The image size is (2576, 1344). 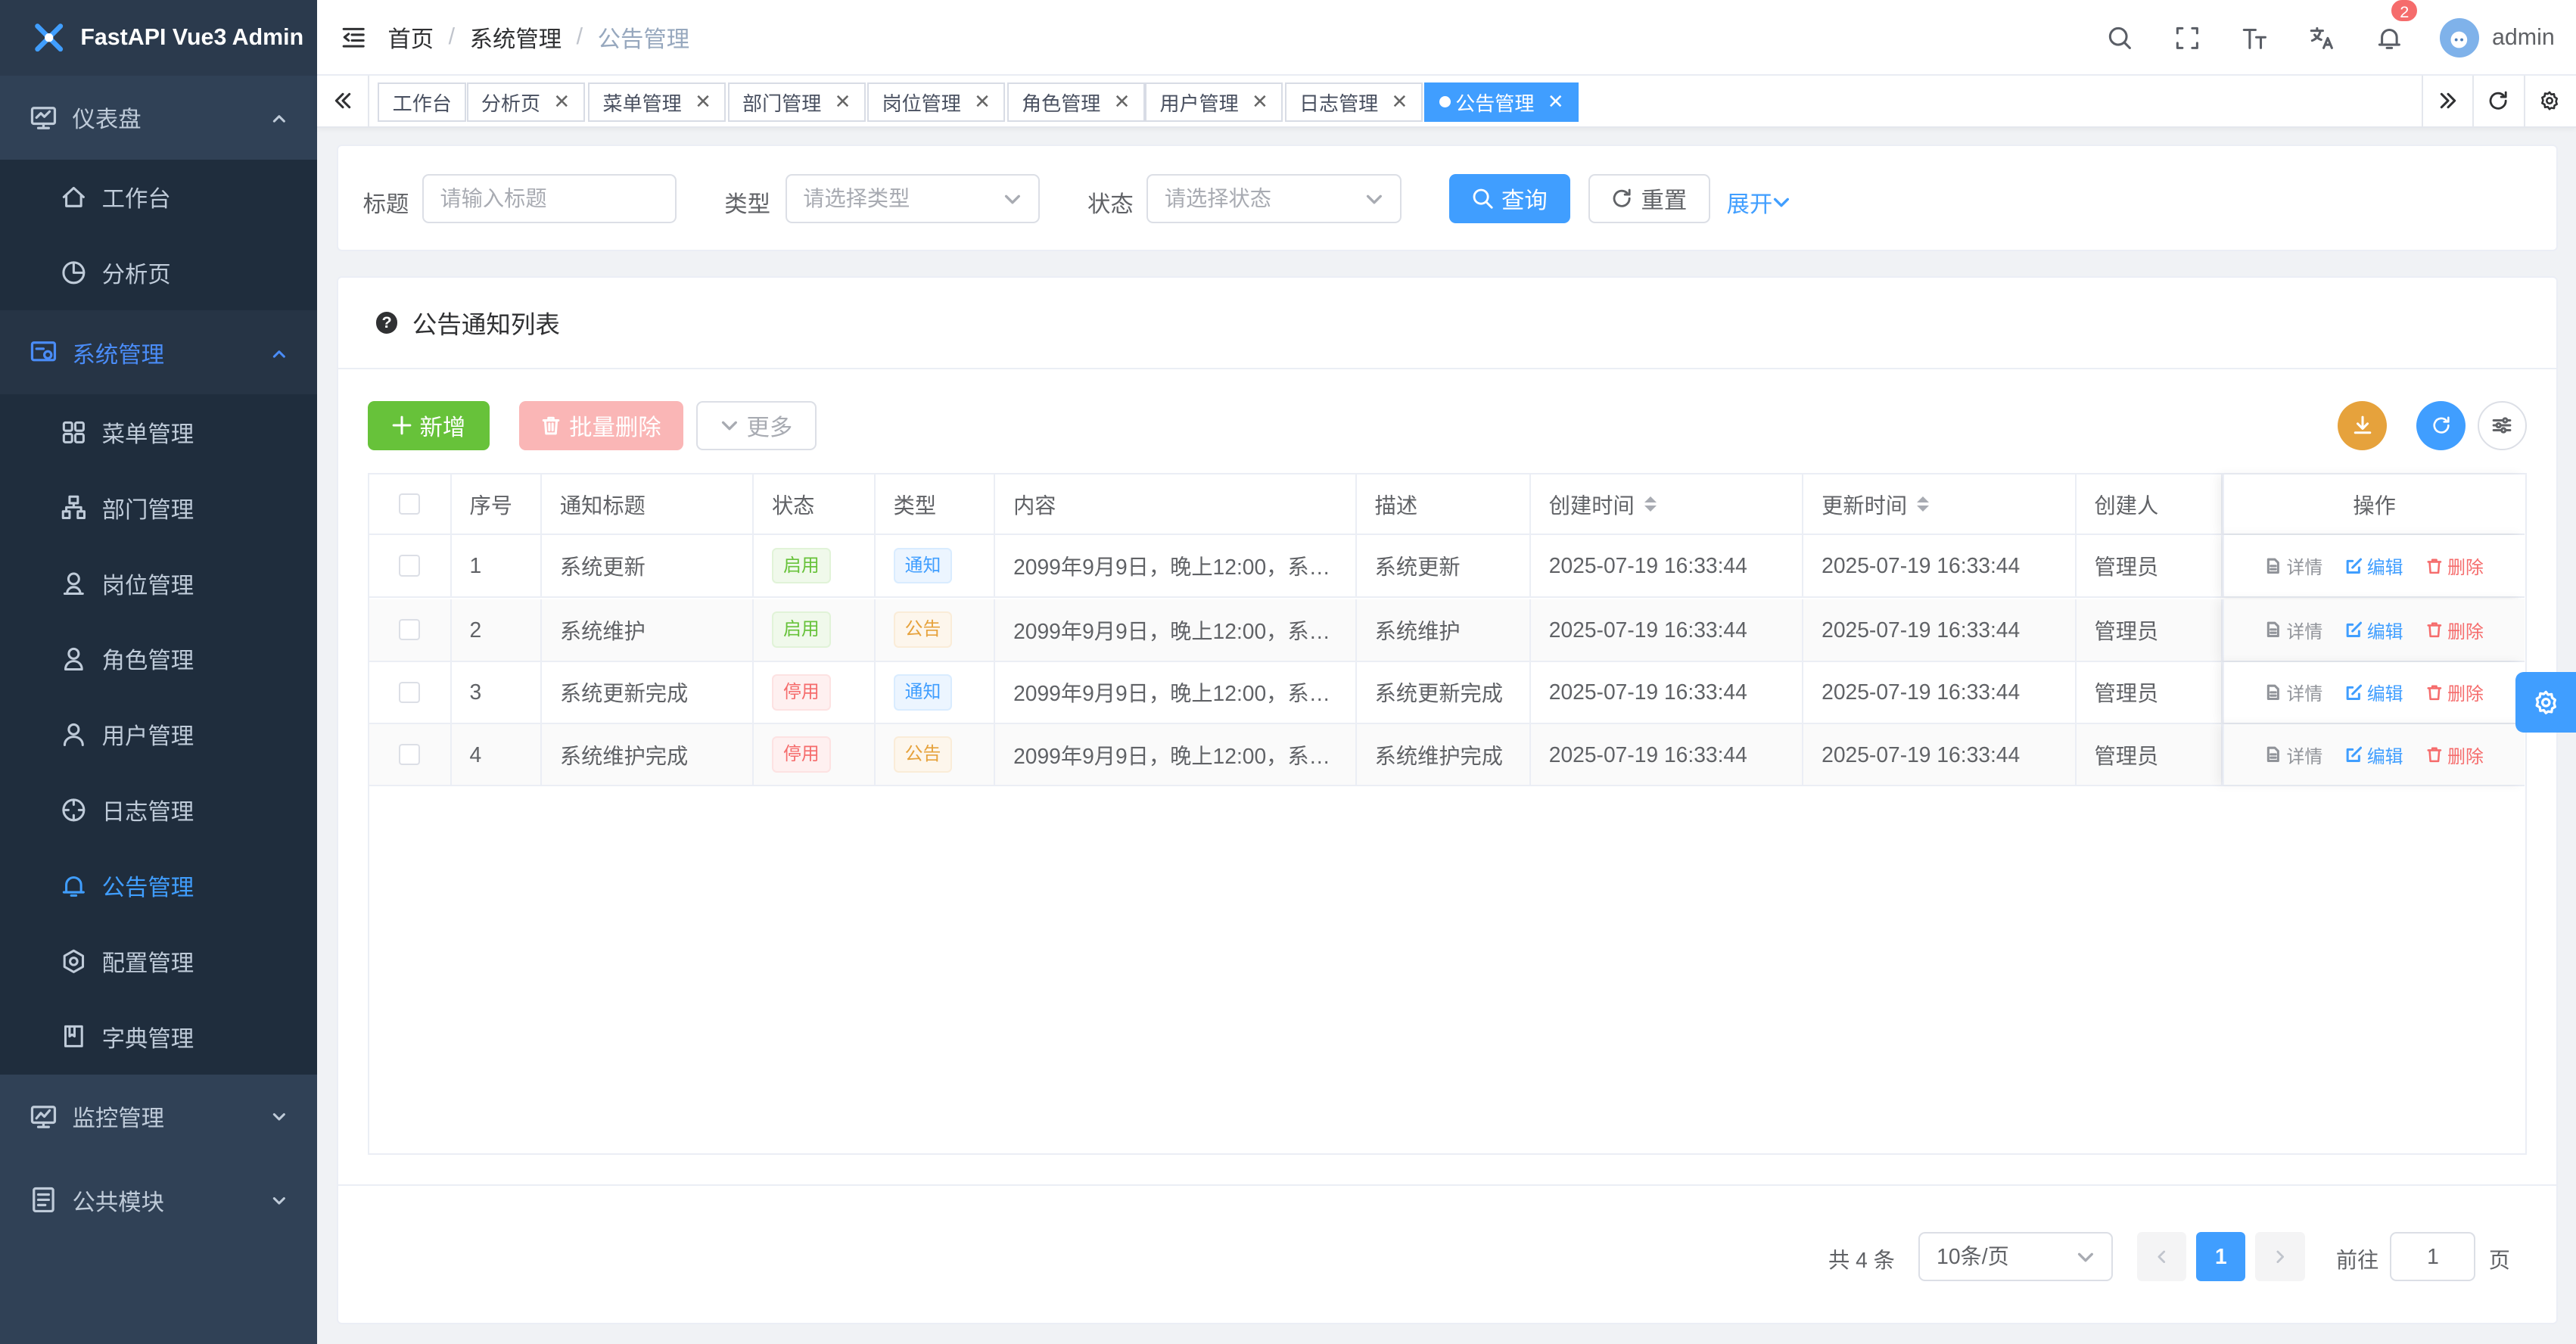 I want to click on expand-button: 展开, so click(x=1758, y=202).